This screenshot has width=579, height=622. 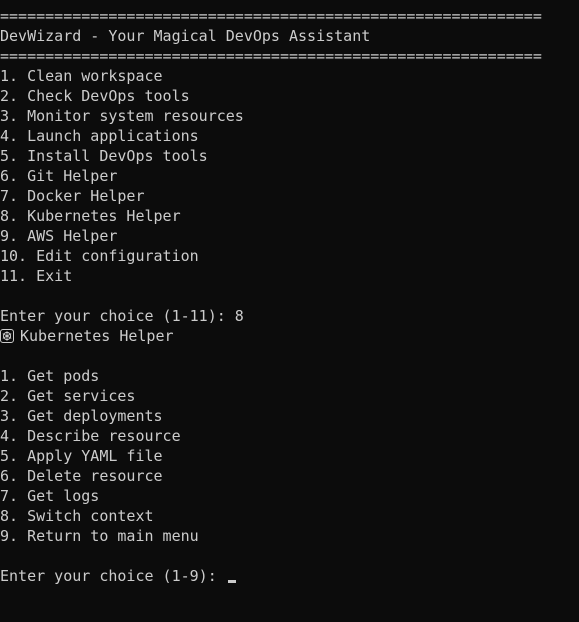 What do you see at coordinates (104, 156) in the screenshot?
I see `main-menu-item: 5. Install DevOps tools` at bounding box center [104, 156].